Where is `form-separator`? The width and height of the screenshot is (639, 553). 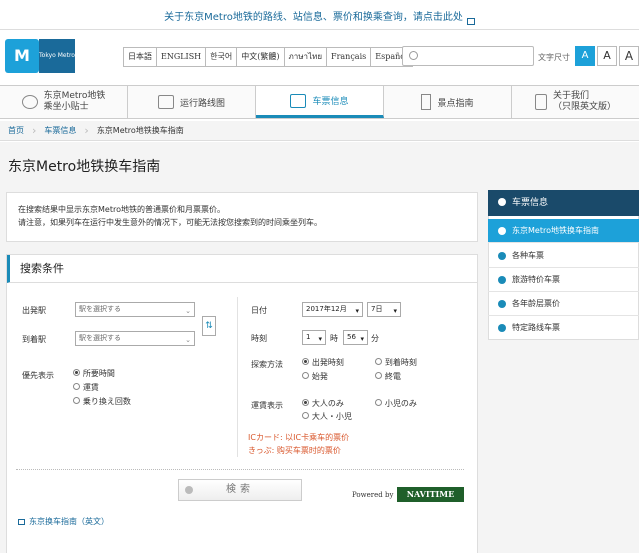 form-separator is located at coordinates (240, 469).